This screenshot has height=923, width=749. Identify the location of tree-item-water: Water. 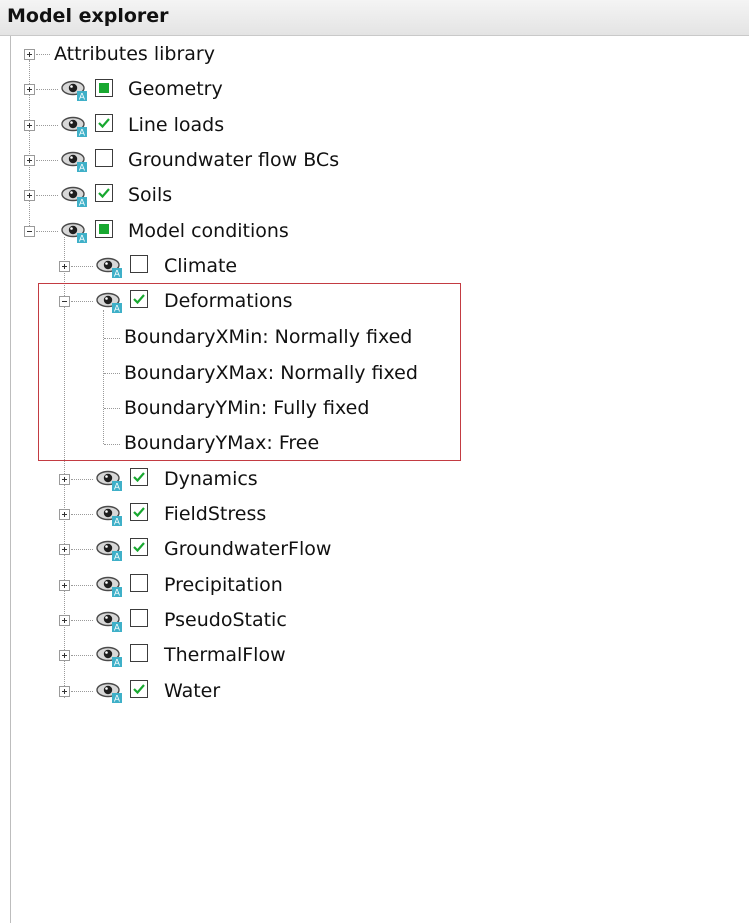
(192, 691).